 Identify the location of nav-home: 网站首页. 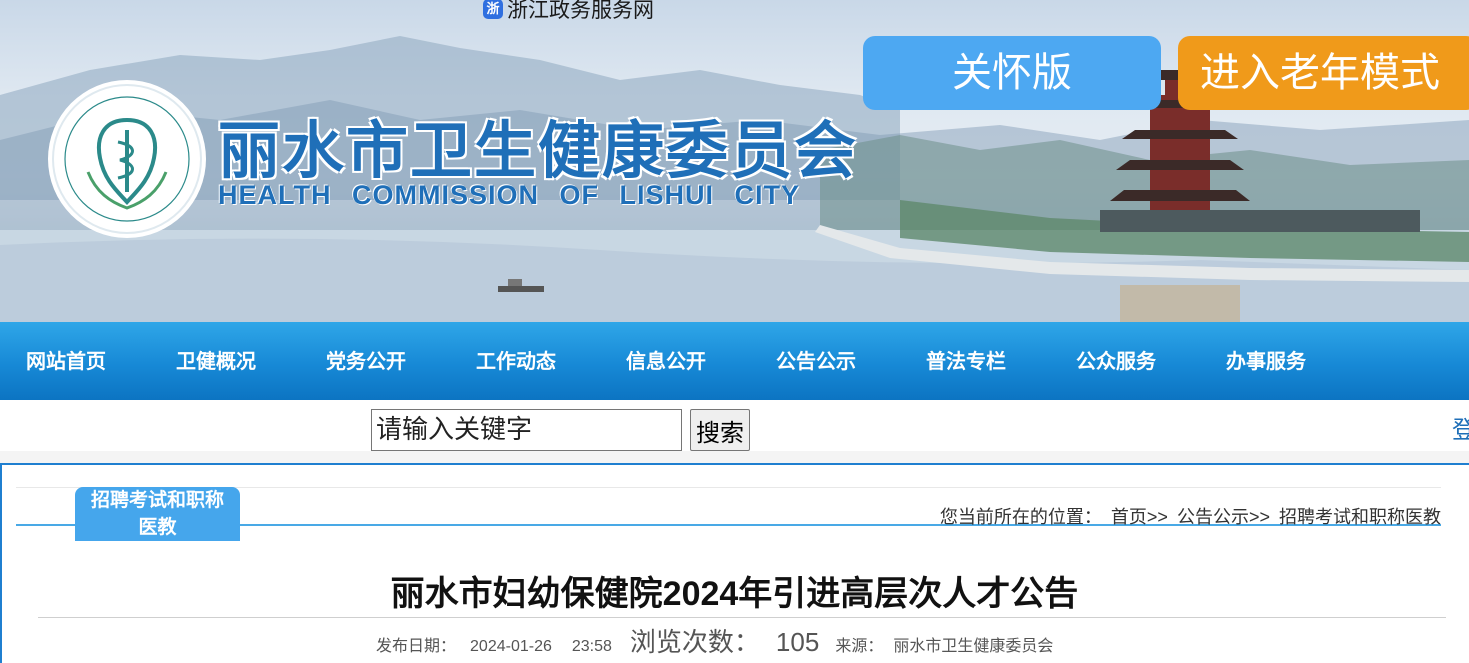
(66, 361).